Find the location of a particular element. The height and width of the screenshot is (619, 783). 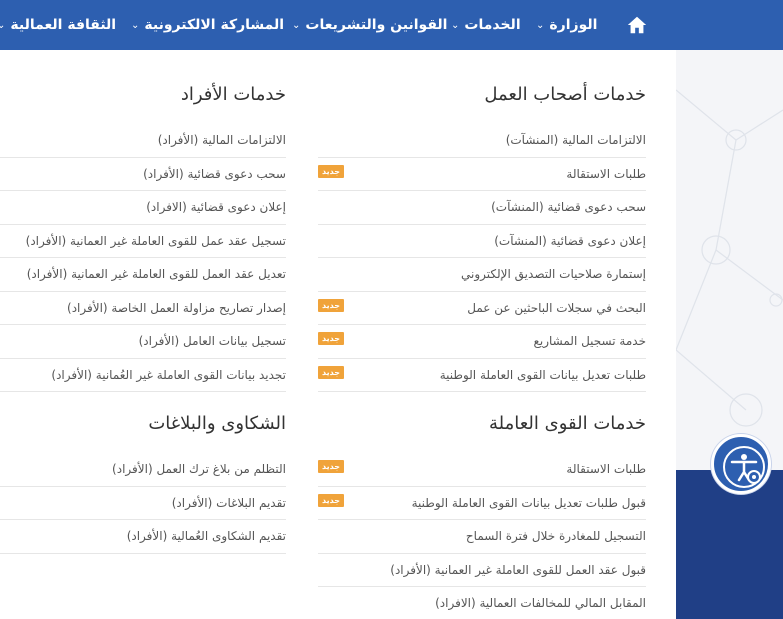

link-complaints-submit-reports: تقديم البلاغات (الأفراد) is located at coordinates (143, 503).